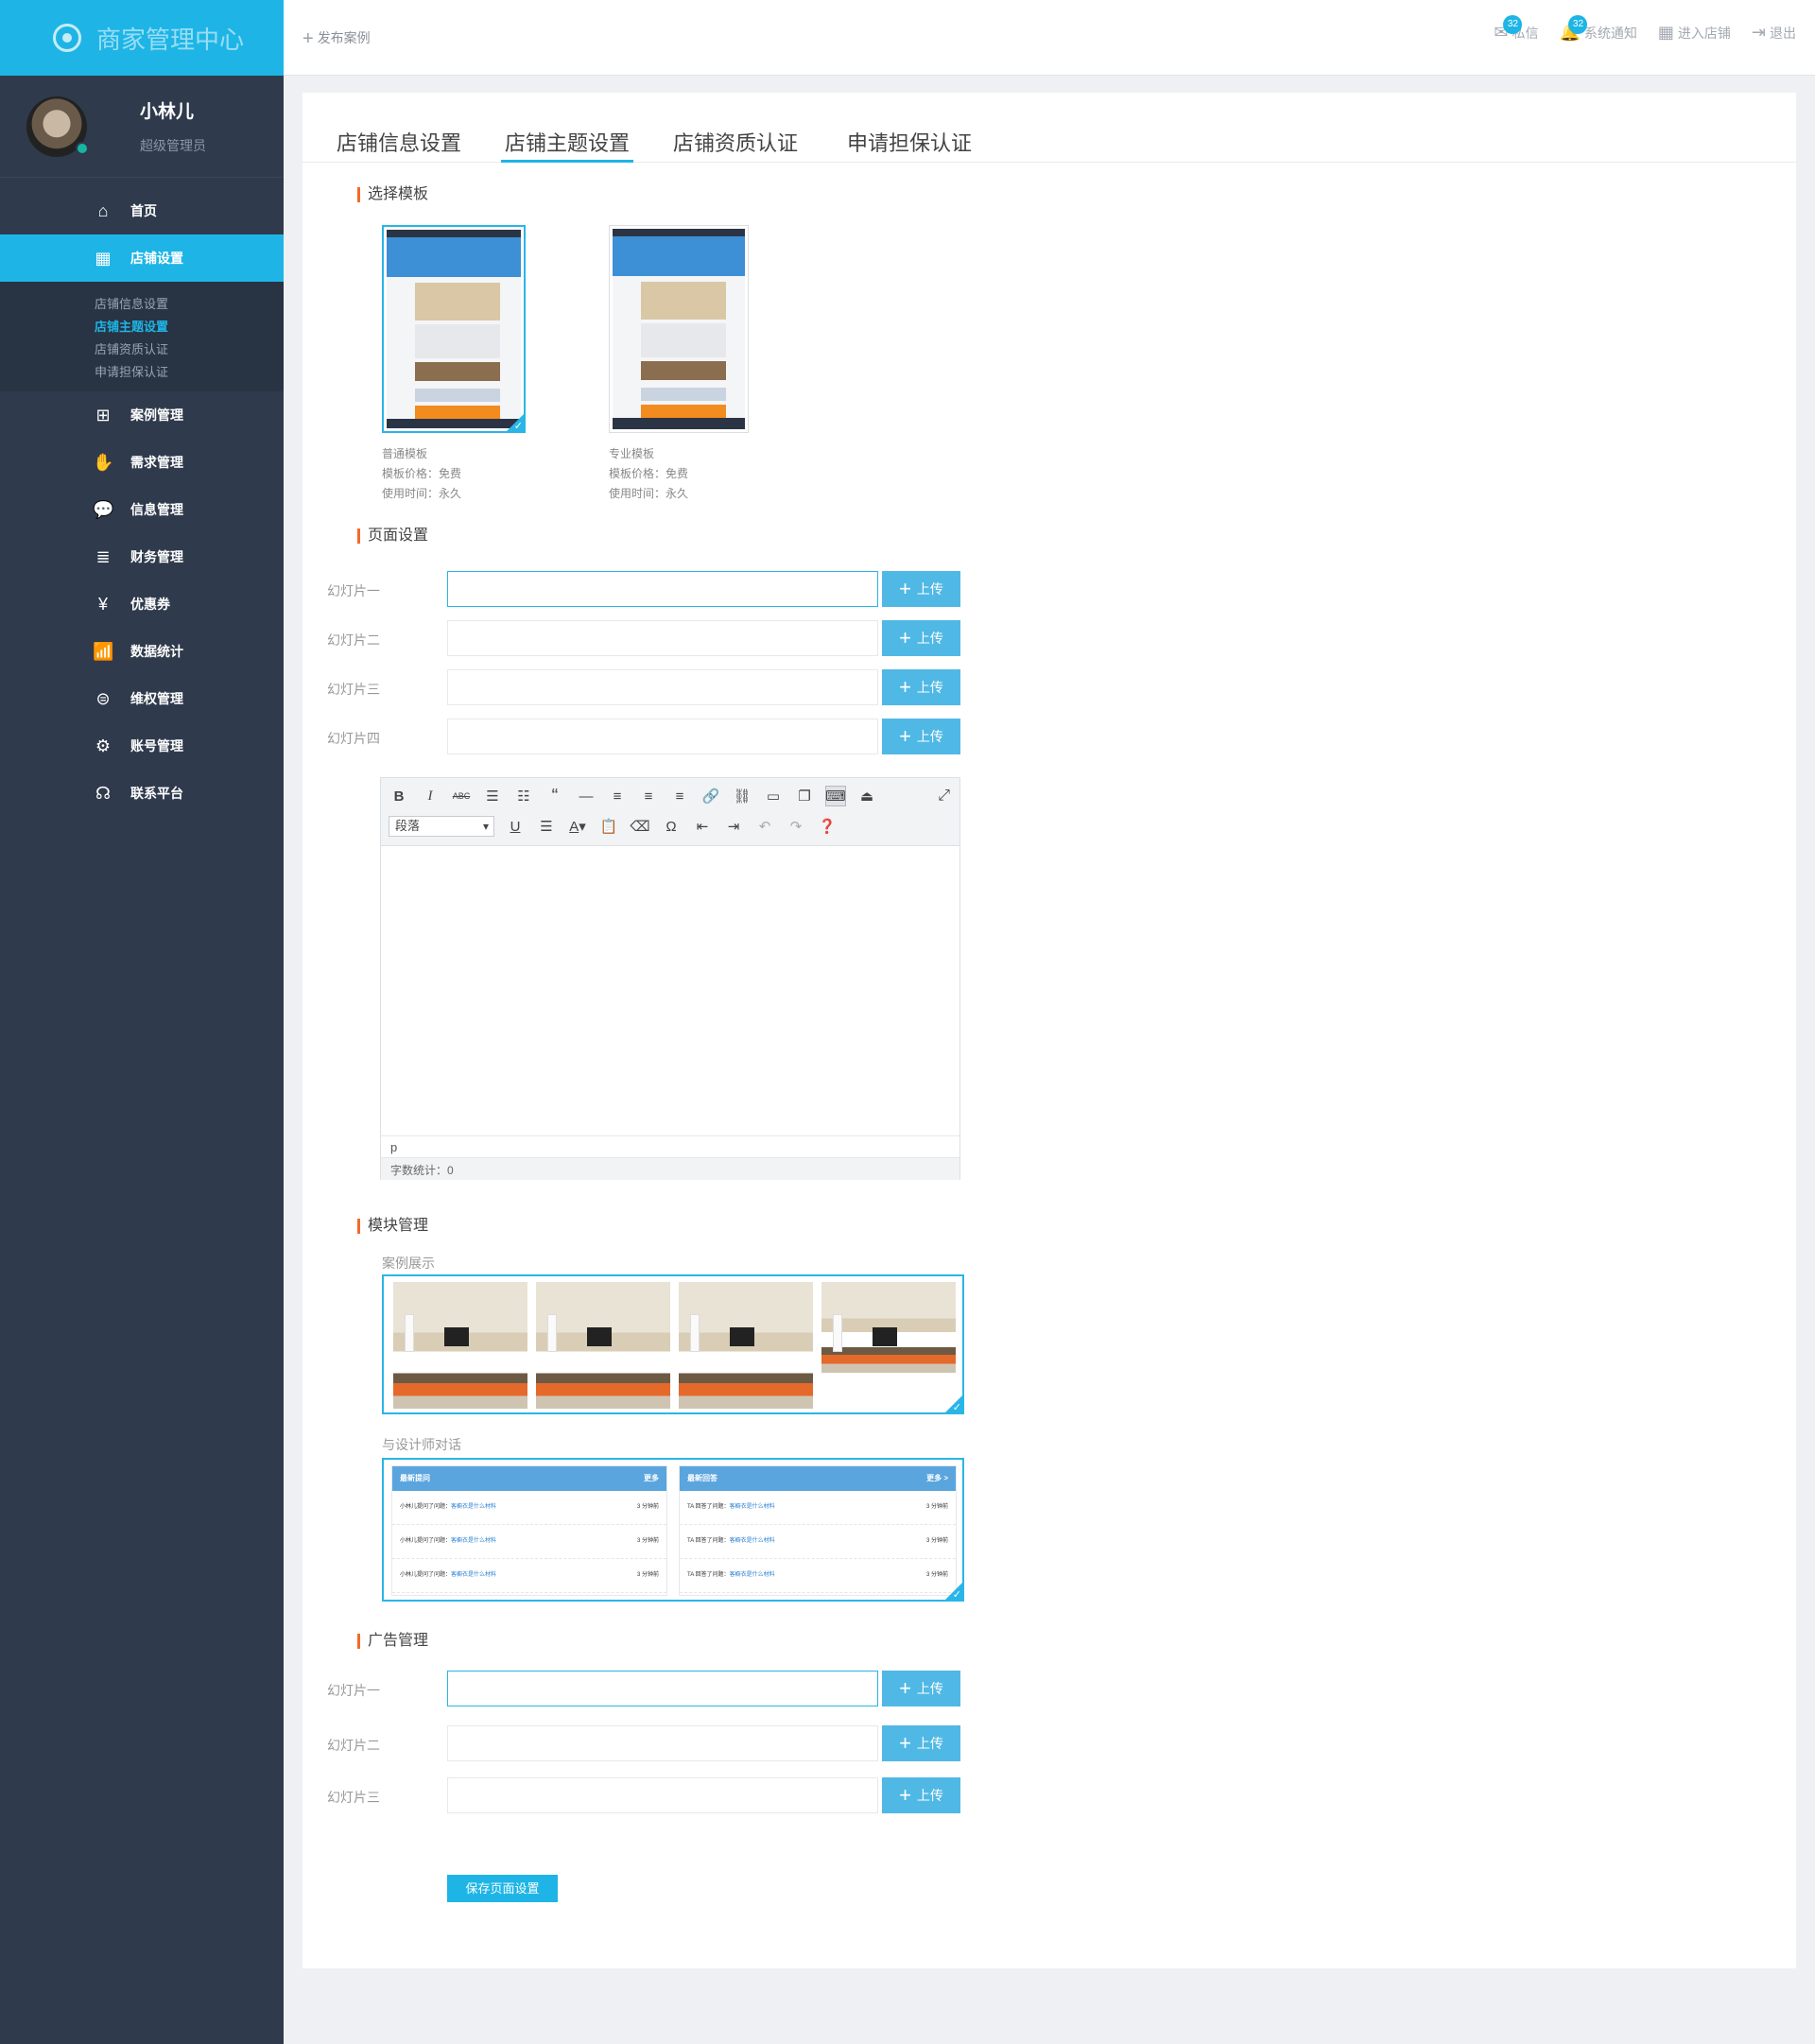 This screenshot has height=2044, width=1815. Describe the element at coordinates (764, 826) in the screenshot. I see `undo-icon: ↶` at that location.